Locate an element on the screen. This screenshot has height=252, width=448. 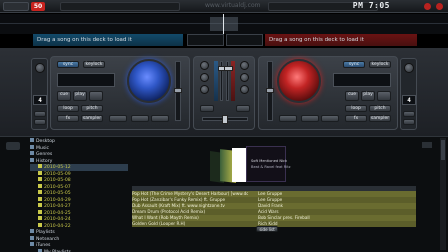
deck-right-jog-wheel is located at coordinates (299, 81).